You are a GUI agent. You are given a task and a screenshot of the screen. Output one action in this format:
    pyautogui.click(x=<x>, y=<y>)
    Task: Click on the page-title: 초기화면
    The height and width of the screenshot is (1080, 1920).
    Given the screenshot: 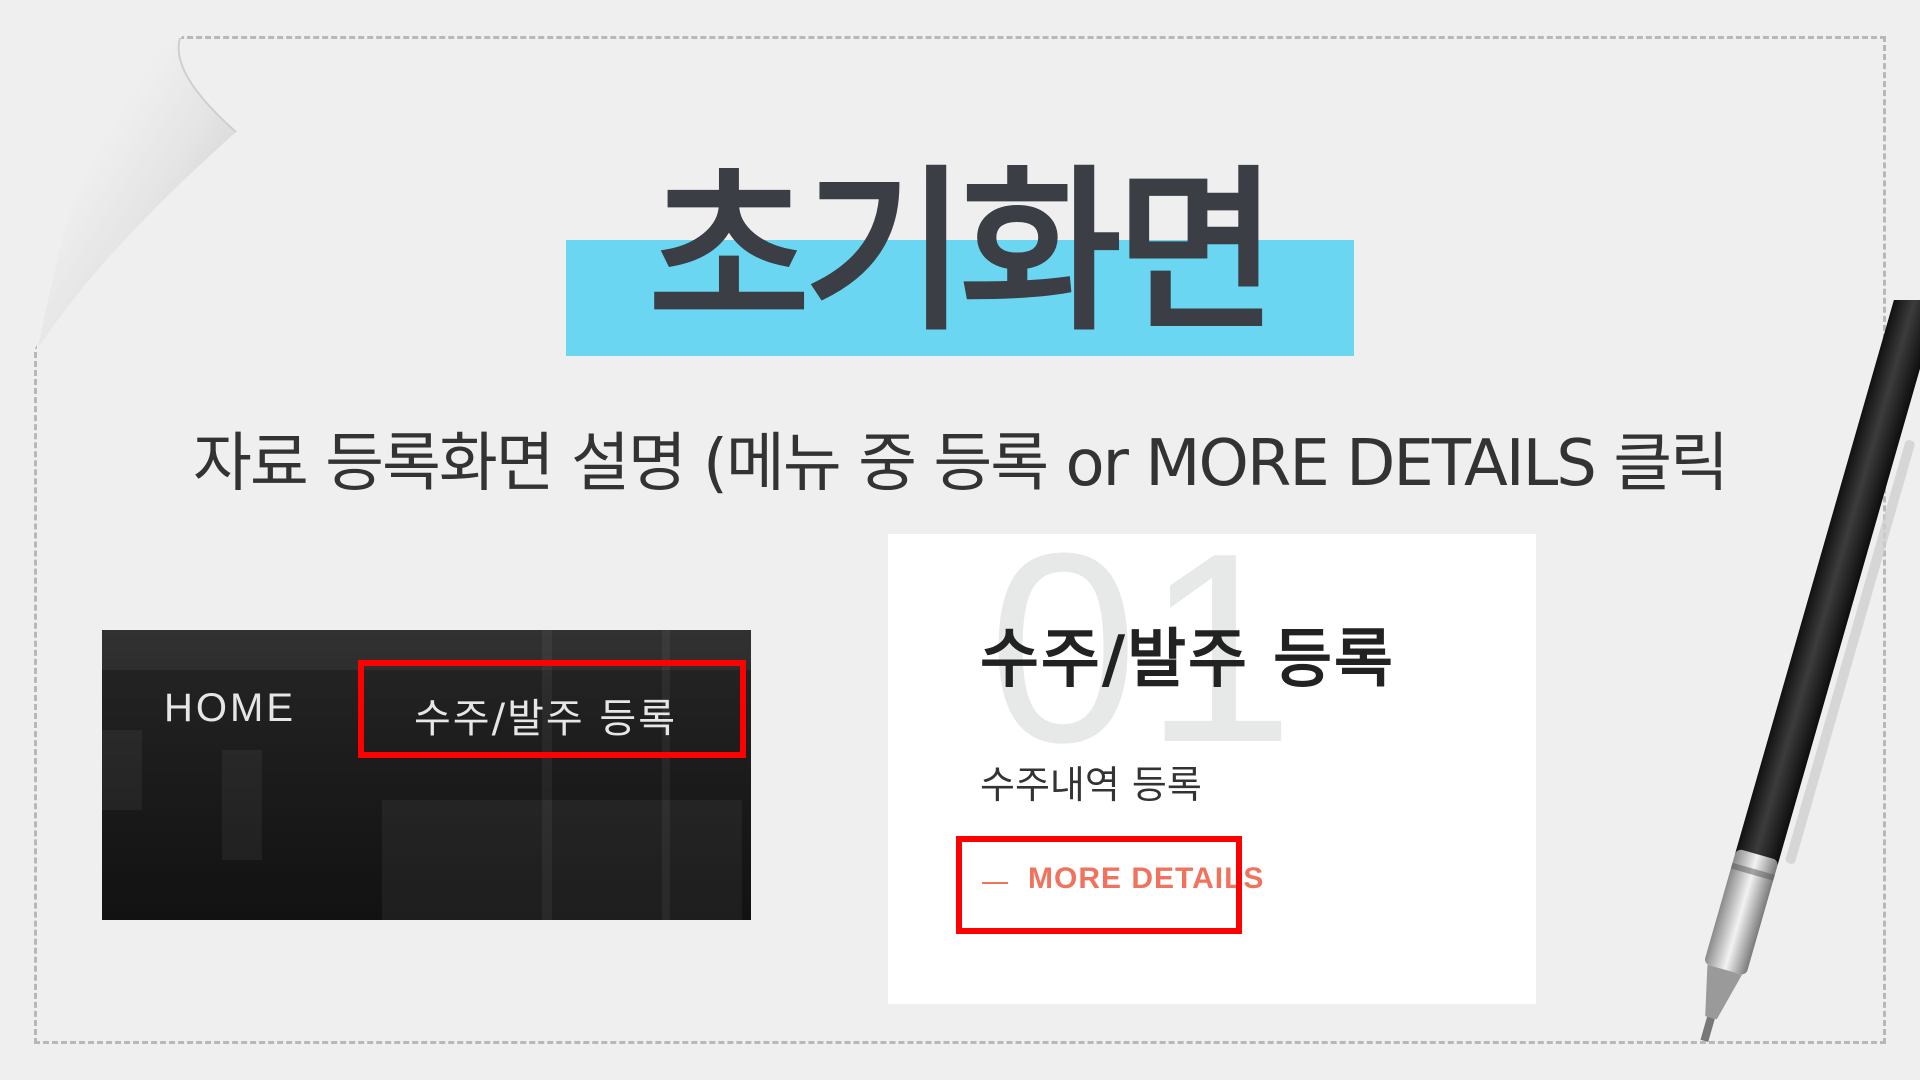 What is the action you would take?
    pyautogui.click(x=963, y=252)
    